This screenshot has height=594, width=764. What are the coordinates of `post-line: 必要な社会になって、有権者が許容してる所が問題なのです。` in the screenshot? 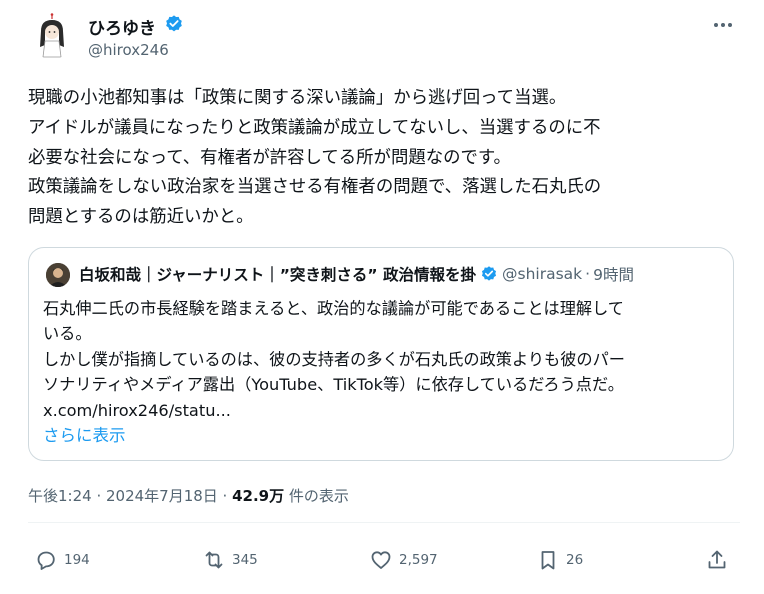 It's located at (269, 157).